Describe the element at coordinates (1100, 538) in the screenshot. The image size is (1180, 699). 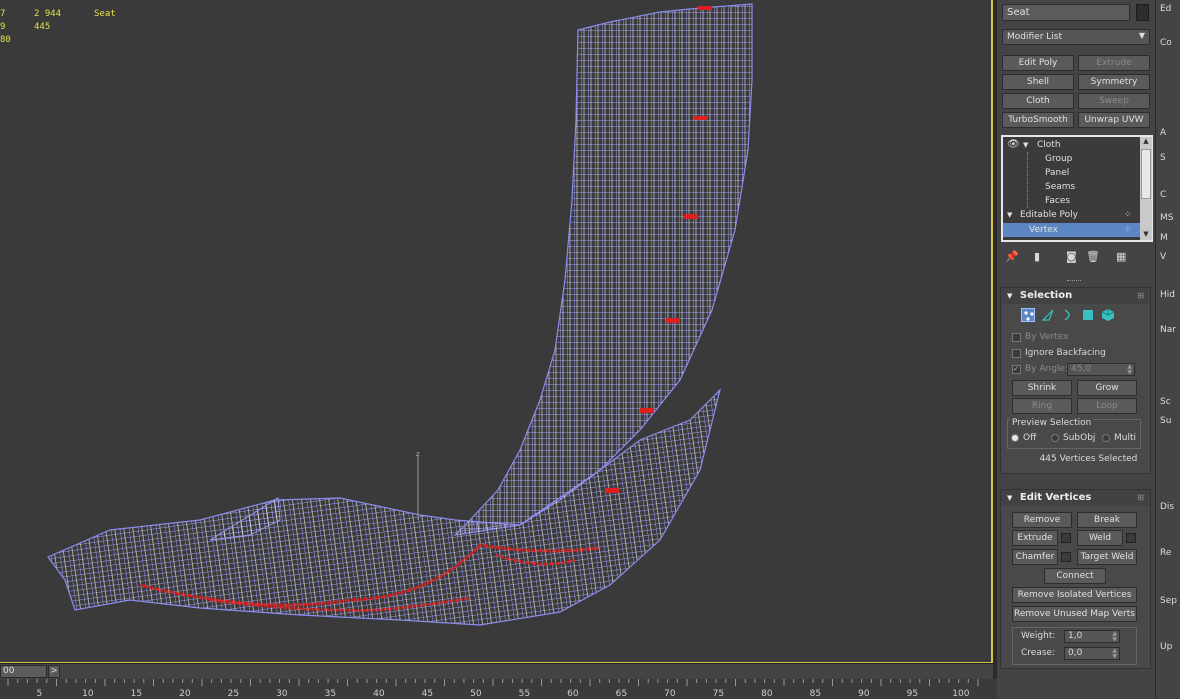
I see `weld-button: Weld` at that location.